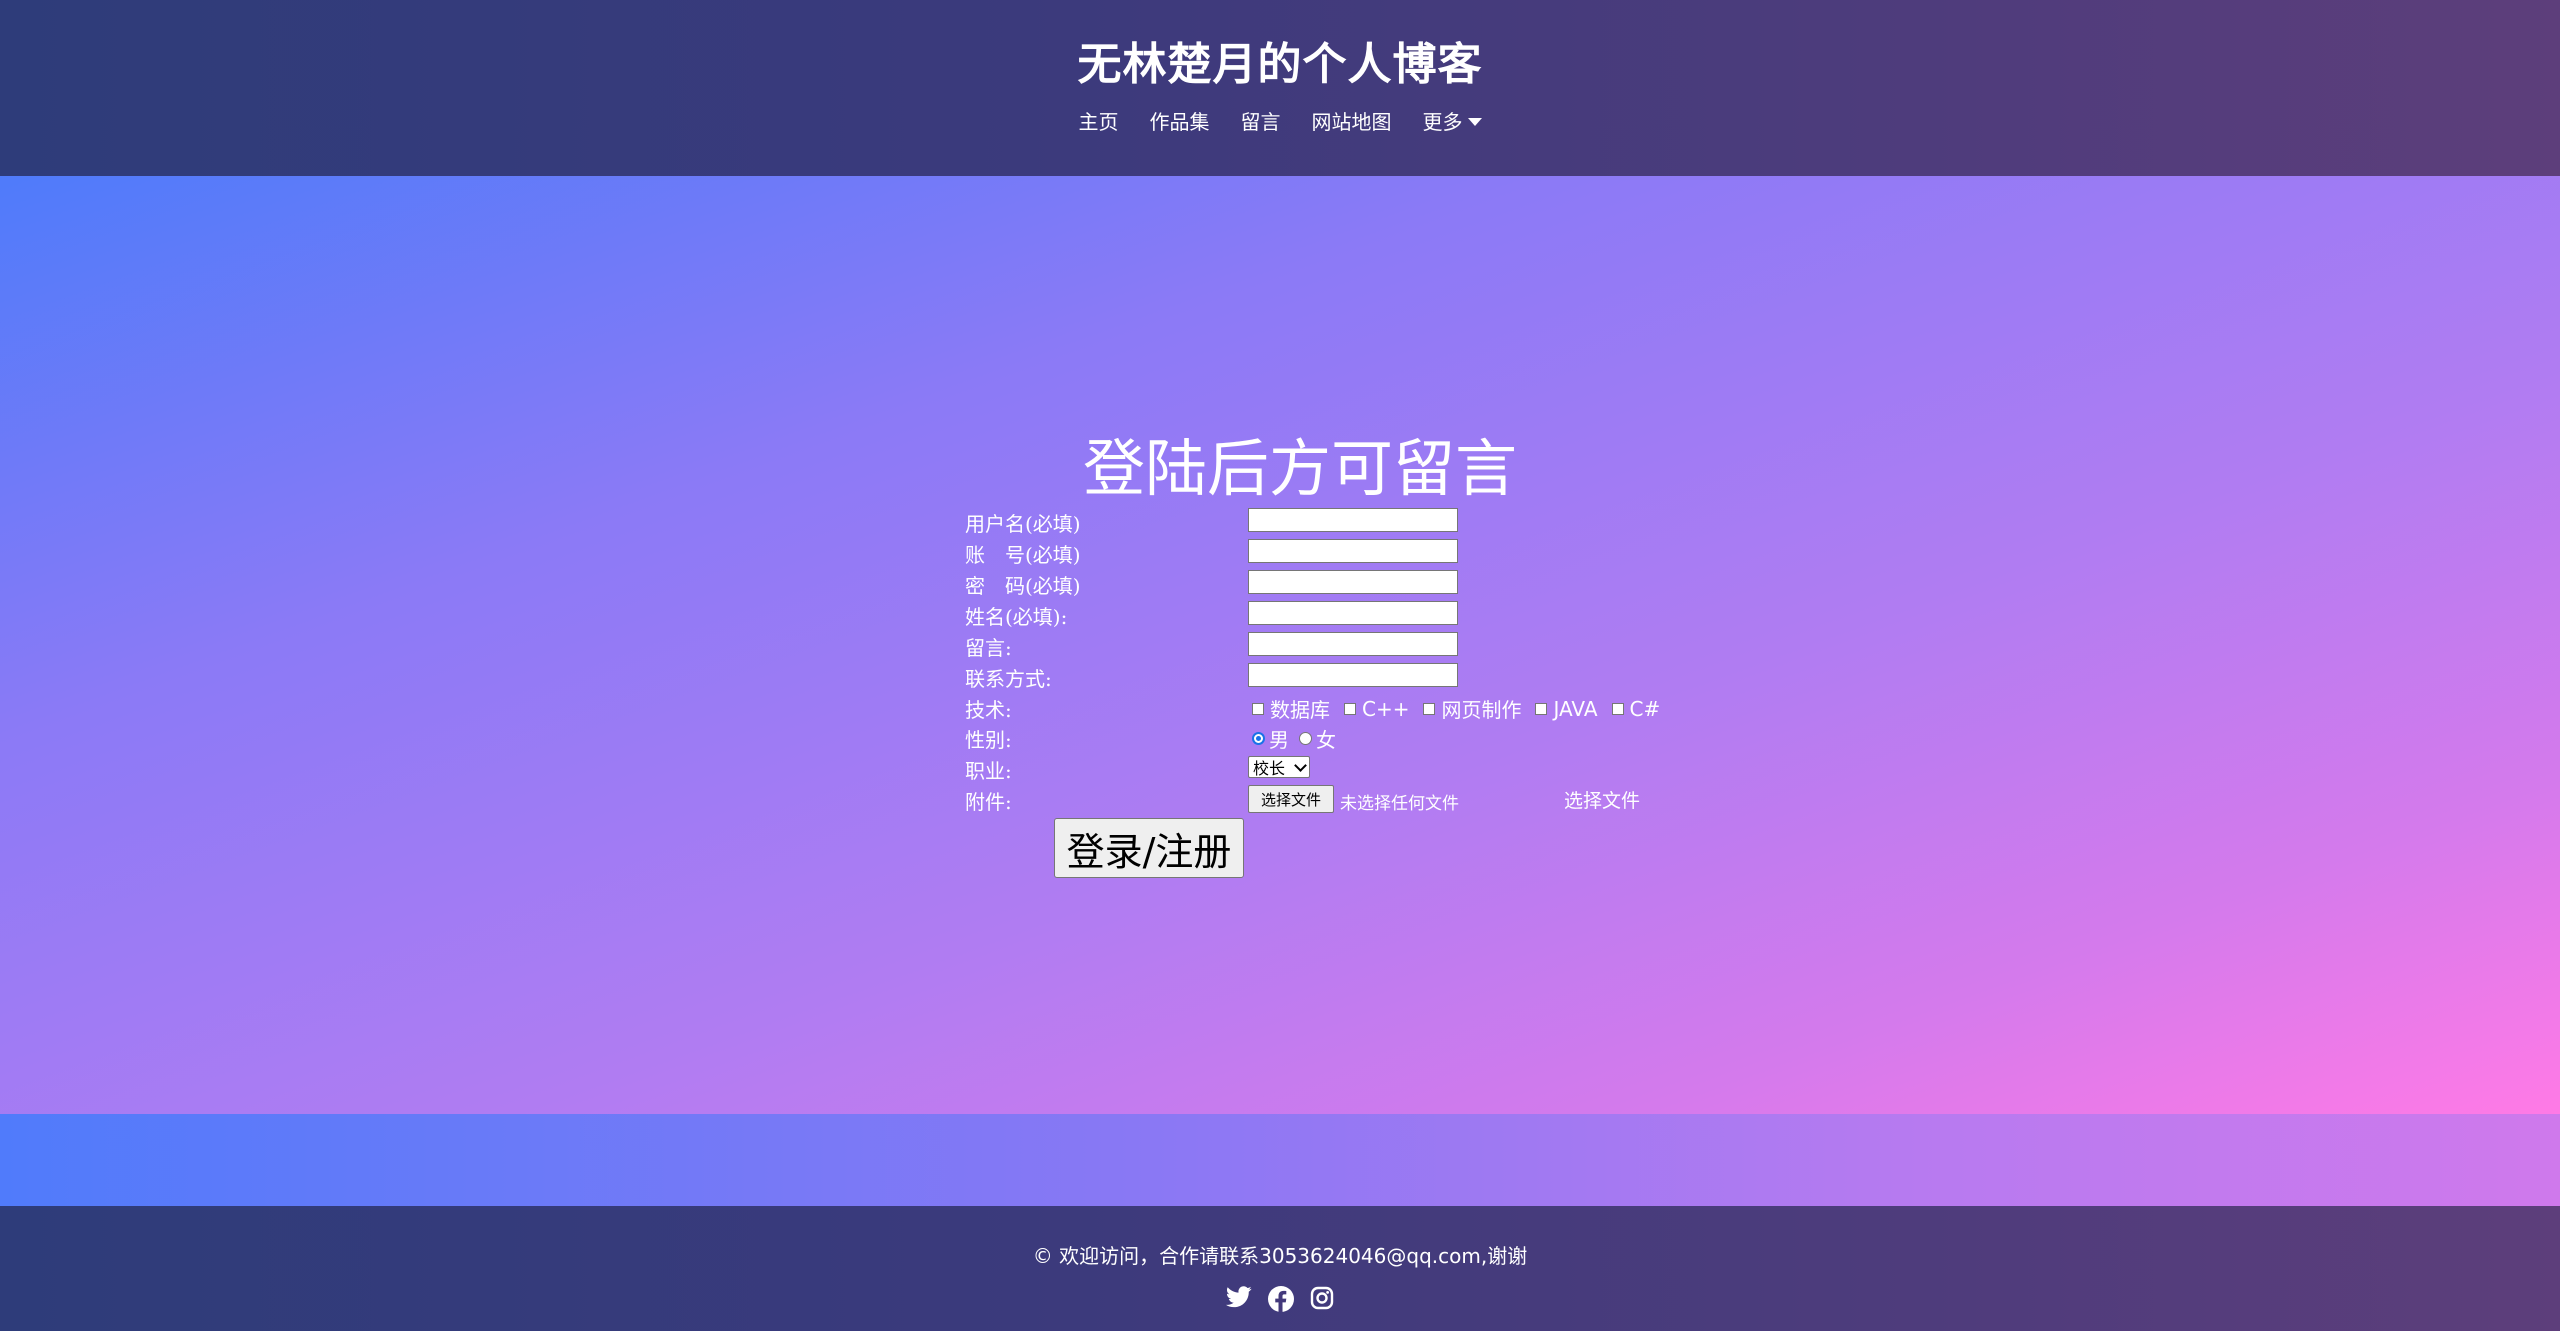 This screenshot has height=1331, width=2560. What do you see at coordinates (1269, 768) in the screenshot?
I see `job-select-value: 校长` at bounding box center [1269, 768].